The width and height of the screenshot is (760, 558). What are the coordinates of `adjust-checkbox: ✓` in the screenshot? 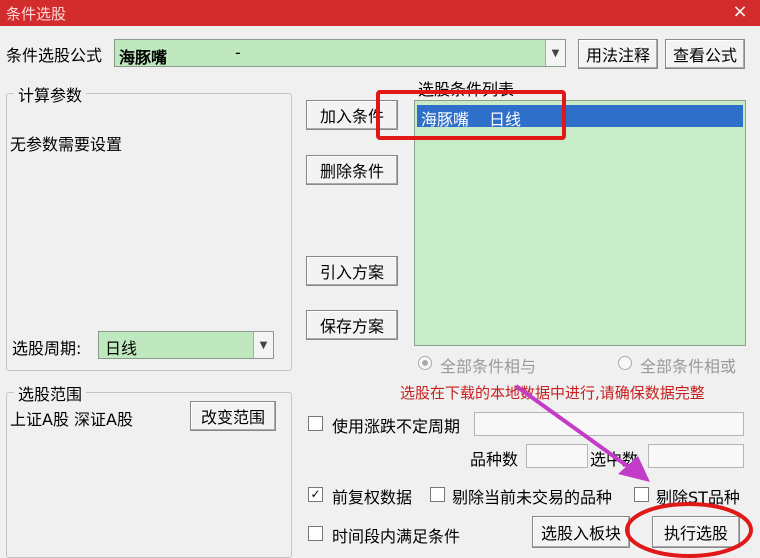 It's located at (315, 494).